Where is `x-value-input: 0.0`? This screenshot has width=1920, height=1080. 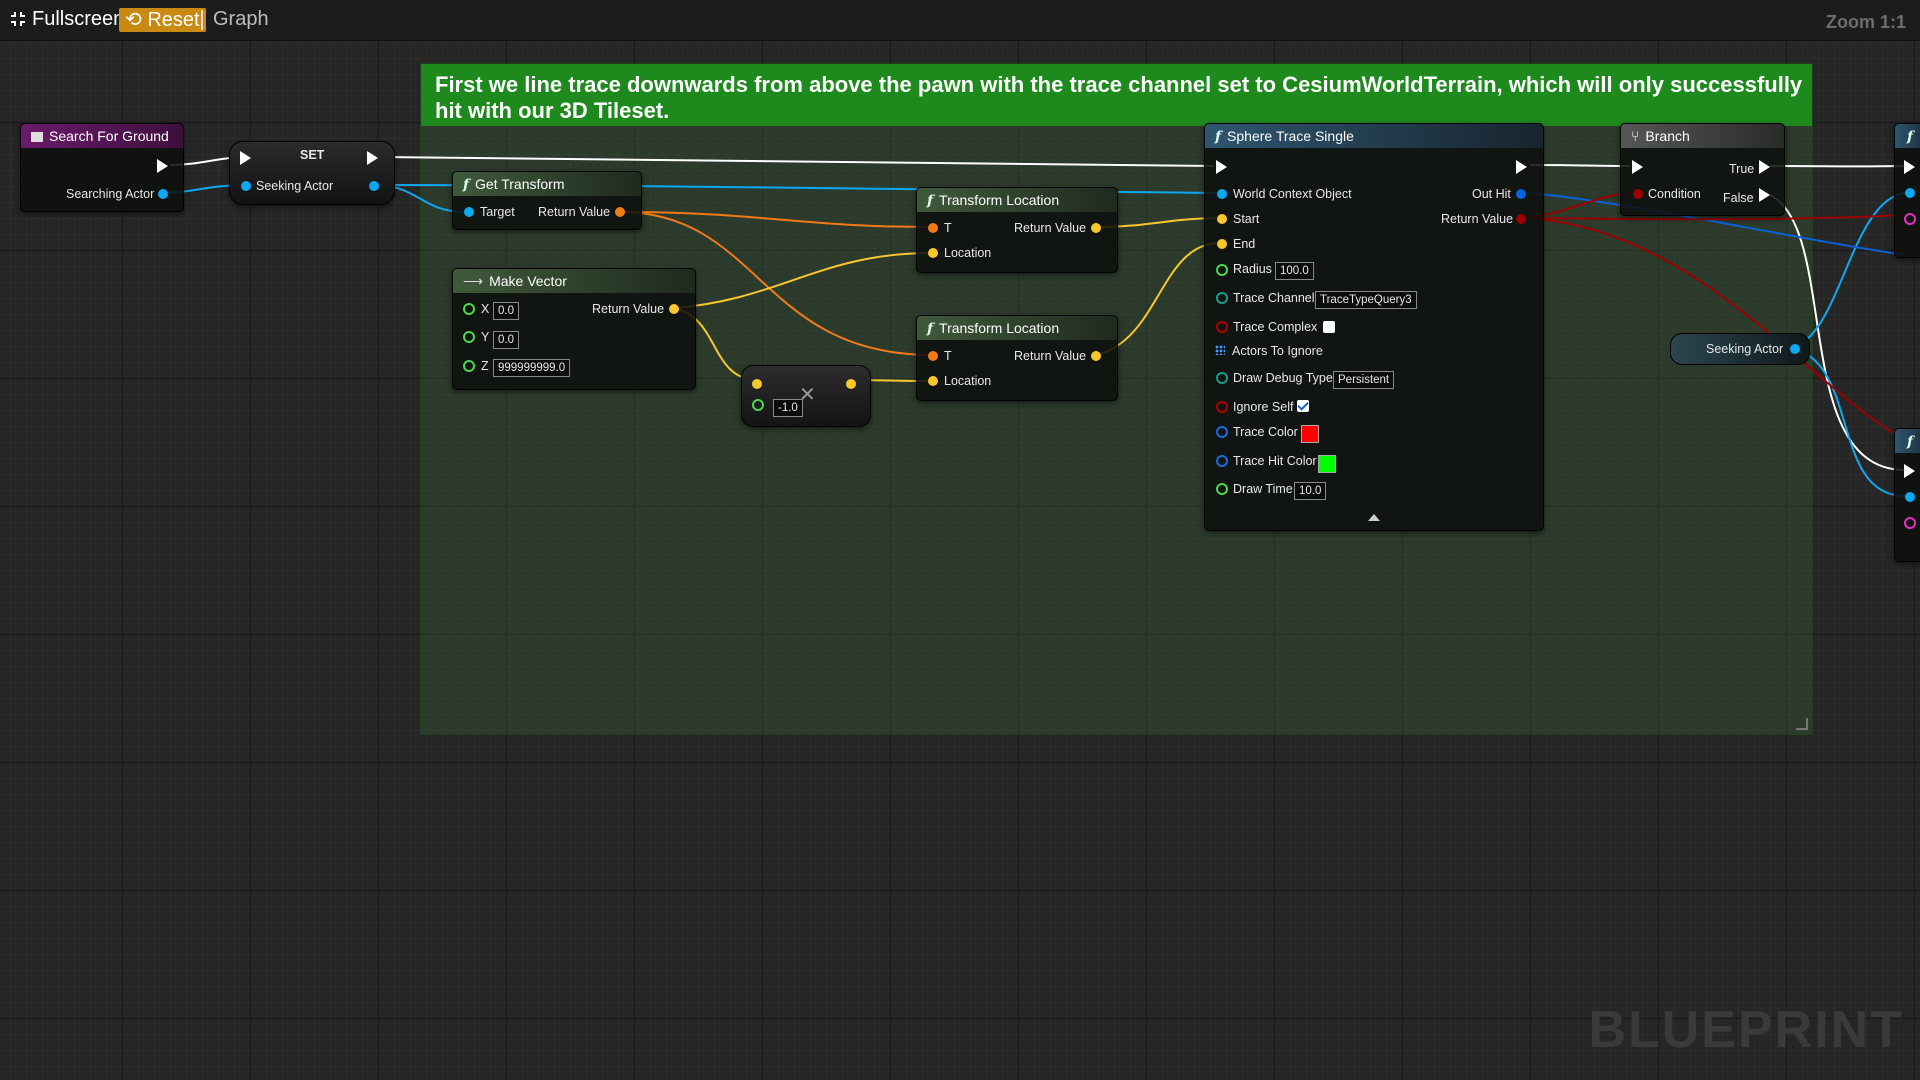 x-value-input: 0.0 is located at coordinates (506, 311).